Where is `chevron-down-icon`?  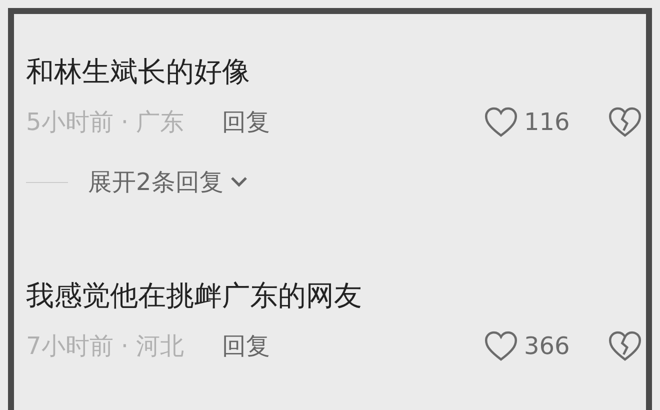 chevron-down-icon is located at coordinates (239, 182).